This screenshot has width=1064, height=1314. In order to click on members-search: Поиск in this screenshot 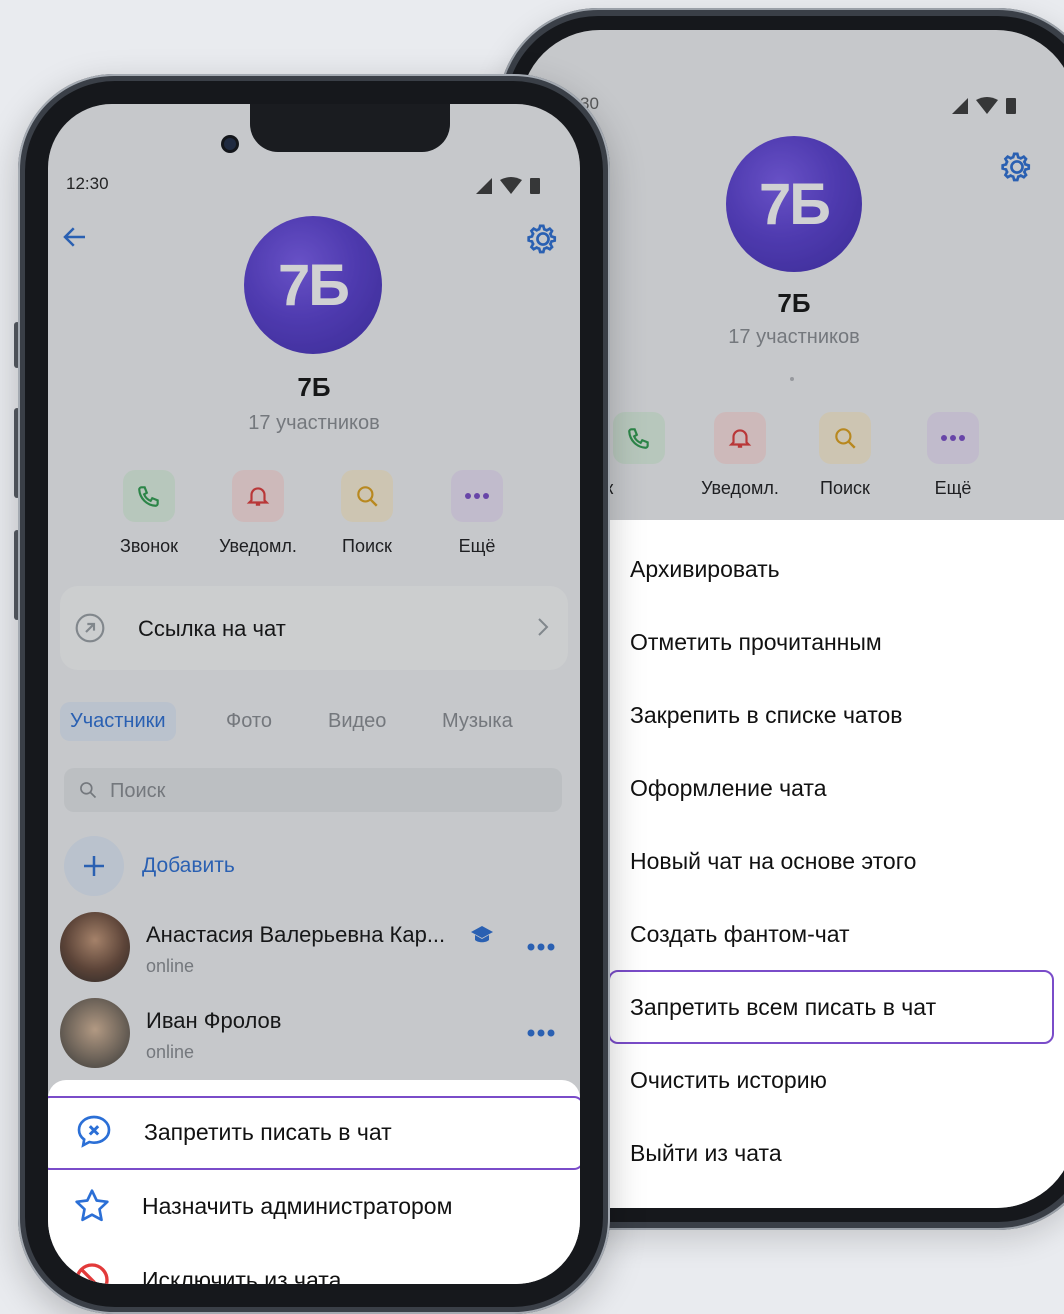, I will do `click(313, 790)`.